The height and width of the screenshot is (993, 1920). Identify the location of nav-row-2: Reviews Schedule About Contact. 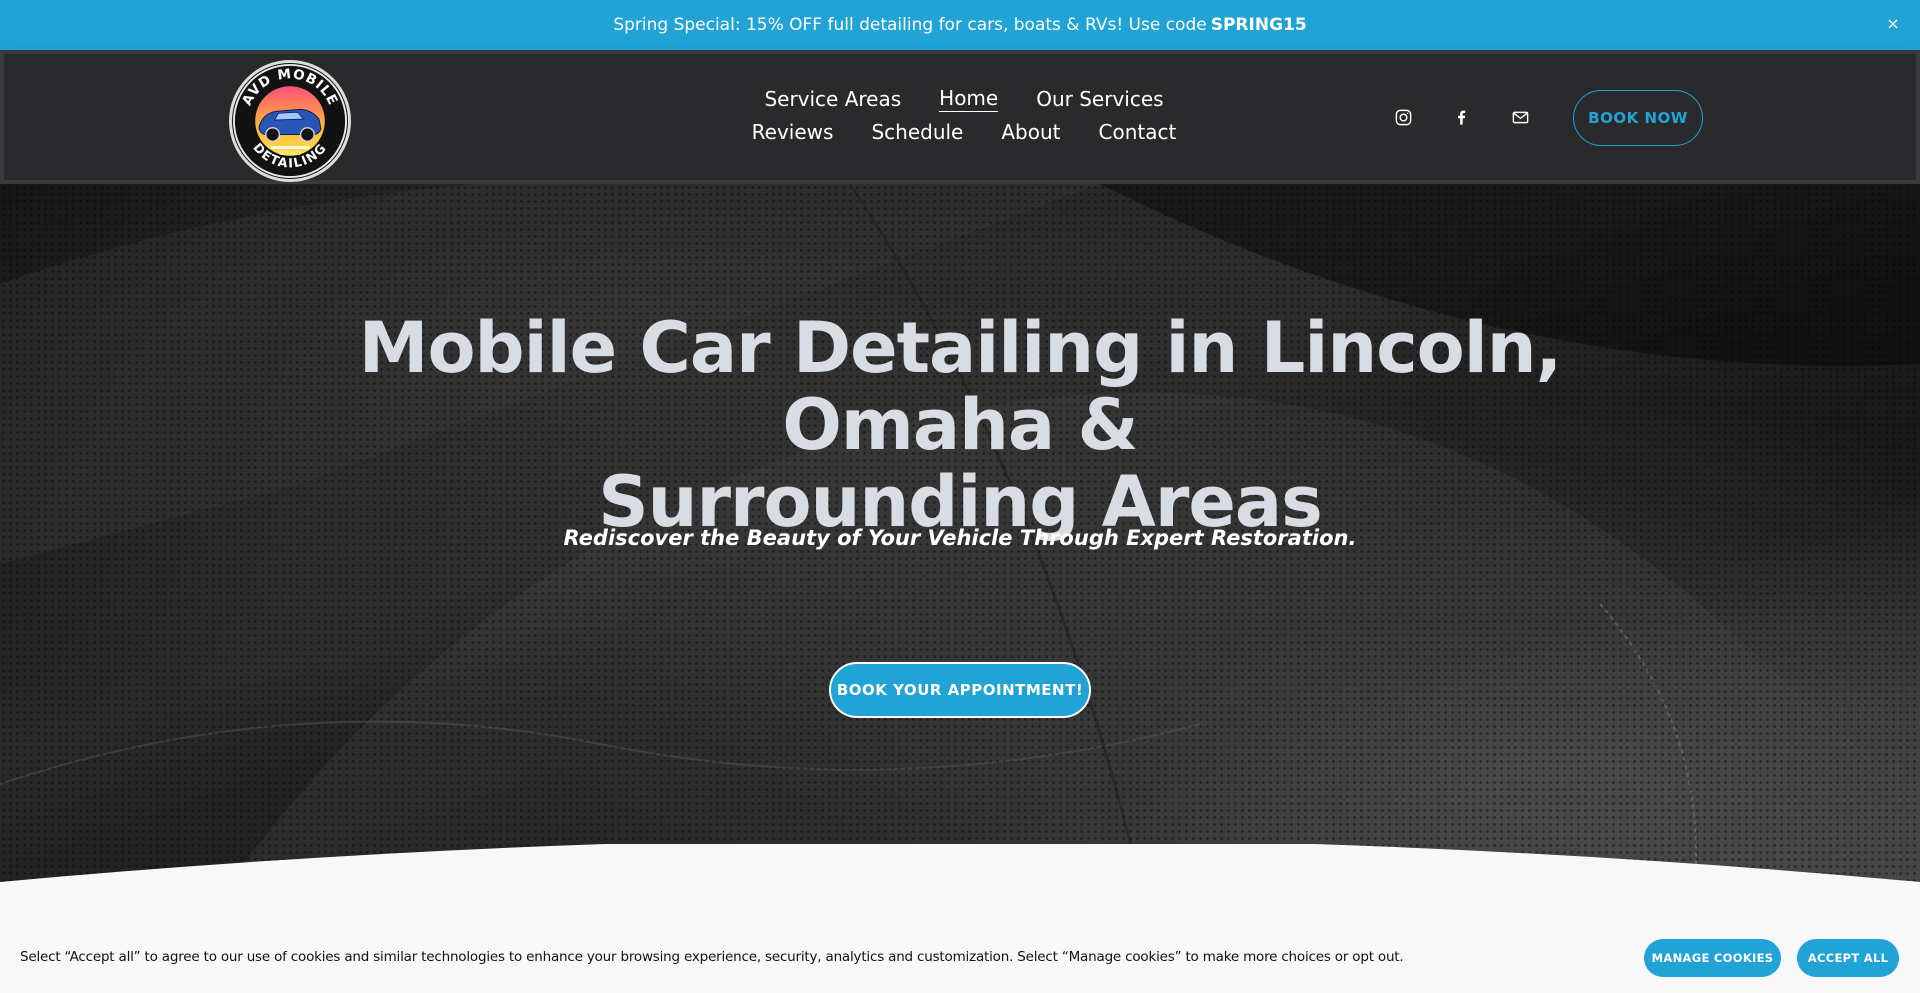
(964, 131).